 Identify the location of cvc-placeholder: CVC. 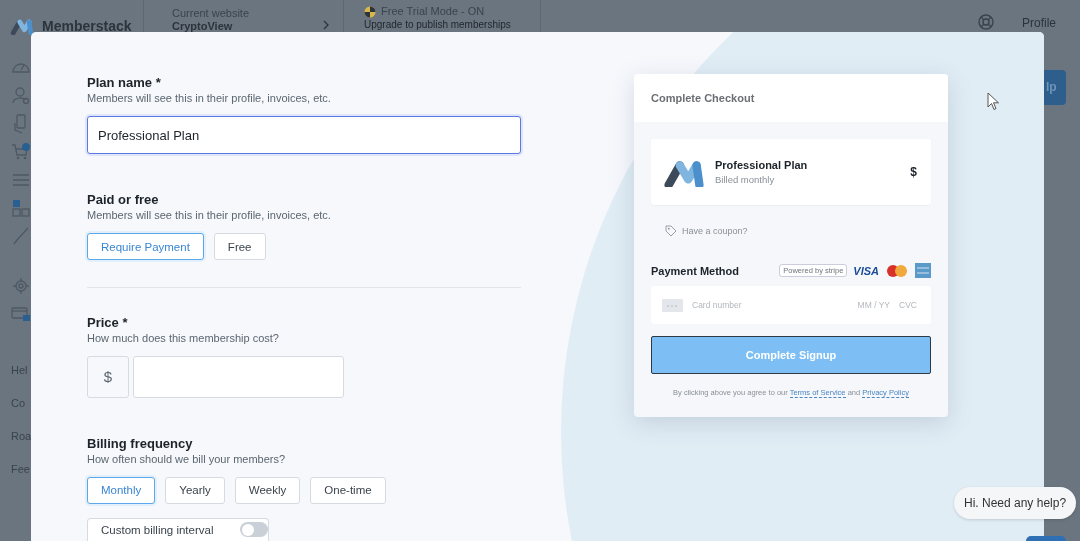
(908, 305).